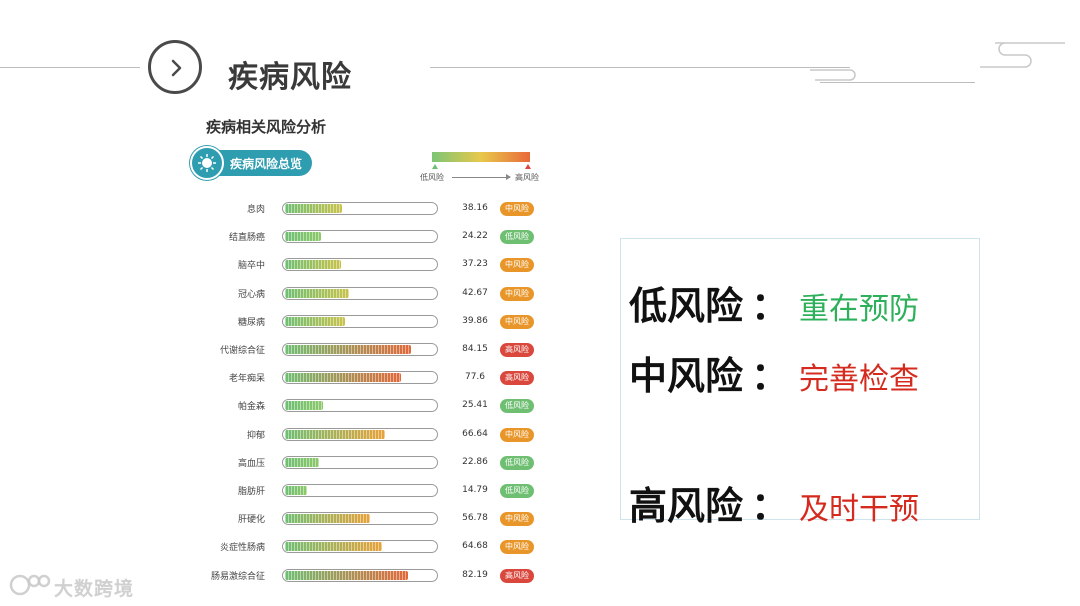 Image resolution: width=1080 pixels, height=606 pixels. I want to click on table-row: 帕金森 25.41 低风险, so click(370, 406).